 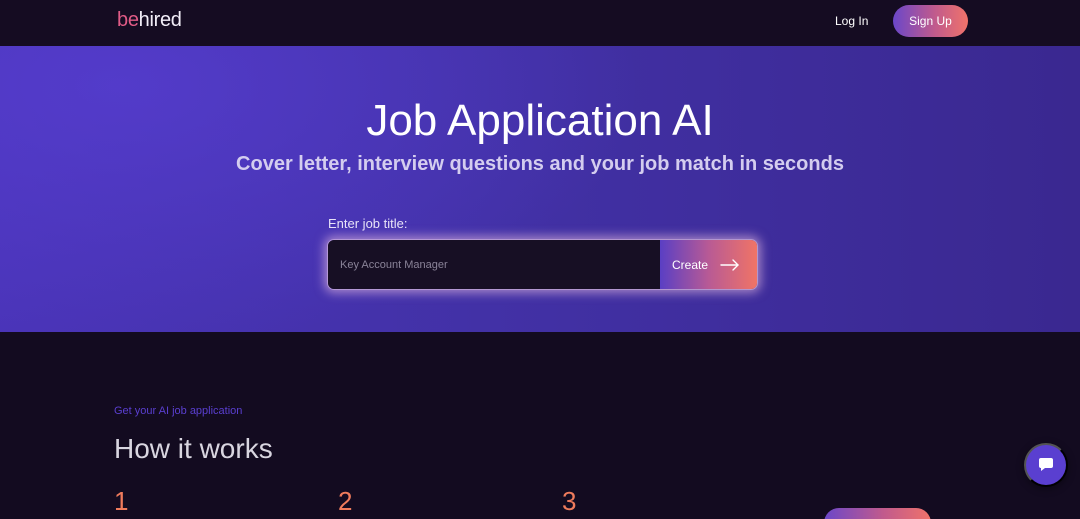 I want to click on arrow-right-icon, so click(x=730, y=264).